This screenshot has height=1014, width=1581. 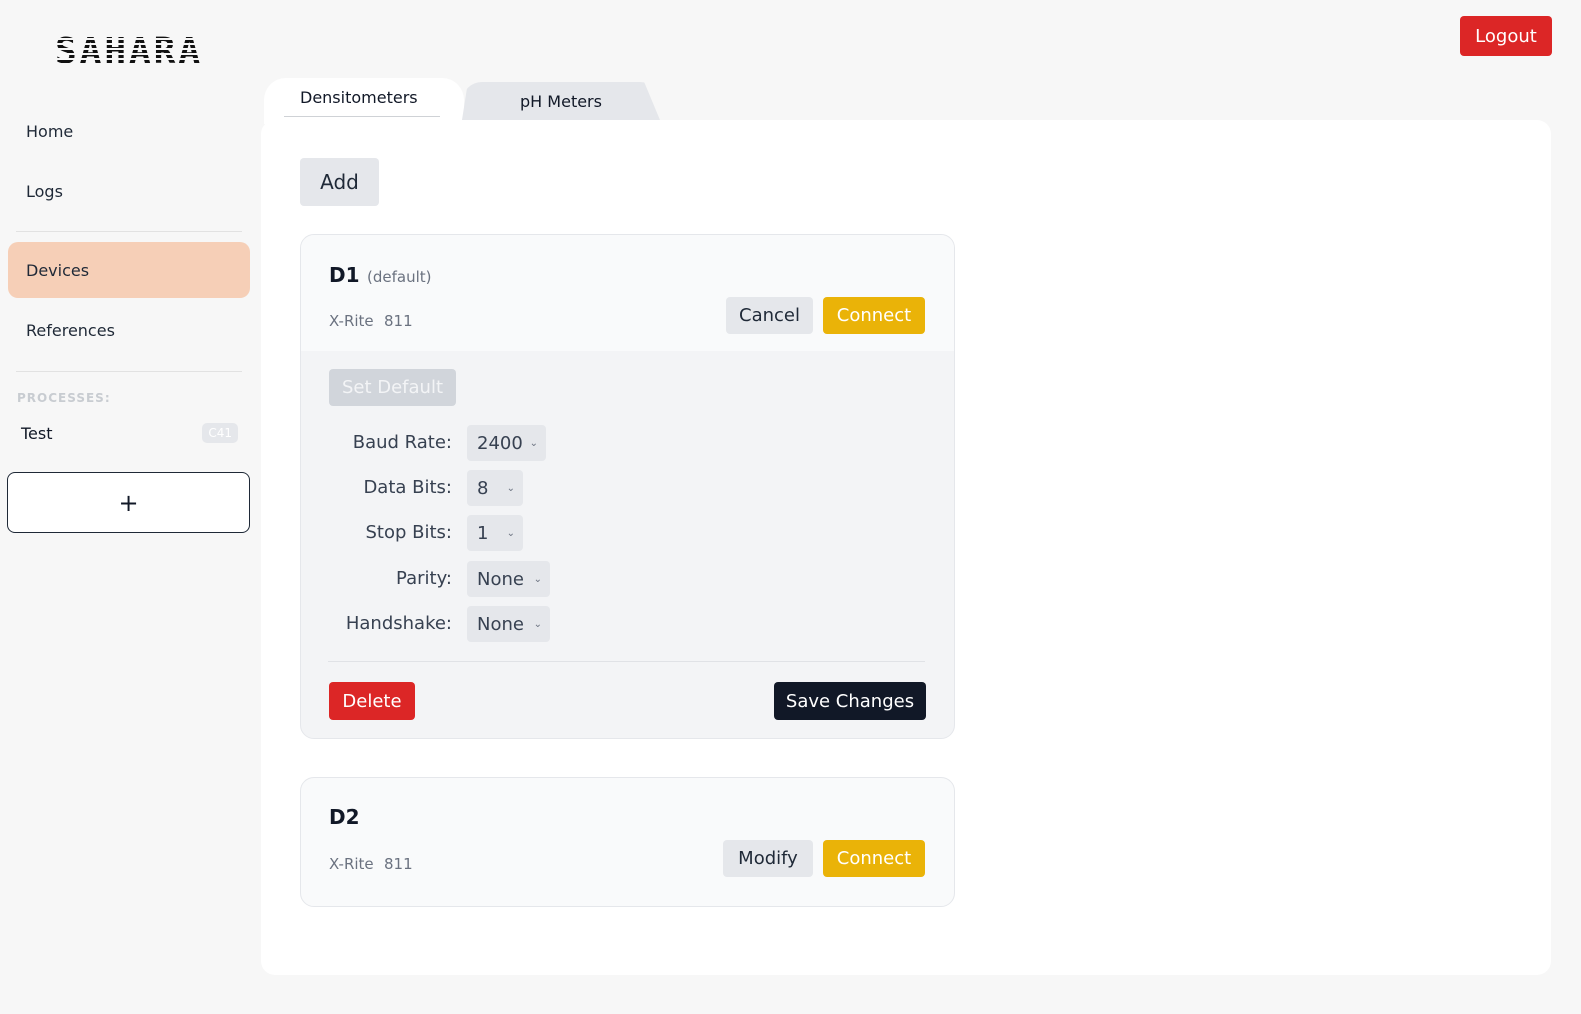 What do you see at coordinates (626, 661) in the screenshot?
I see `card-divider` at bounding box center [626, 661].